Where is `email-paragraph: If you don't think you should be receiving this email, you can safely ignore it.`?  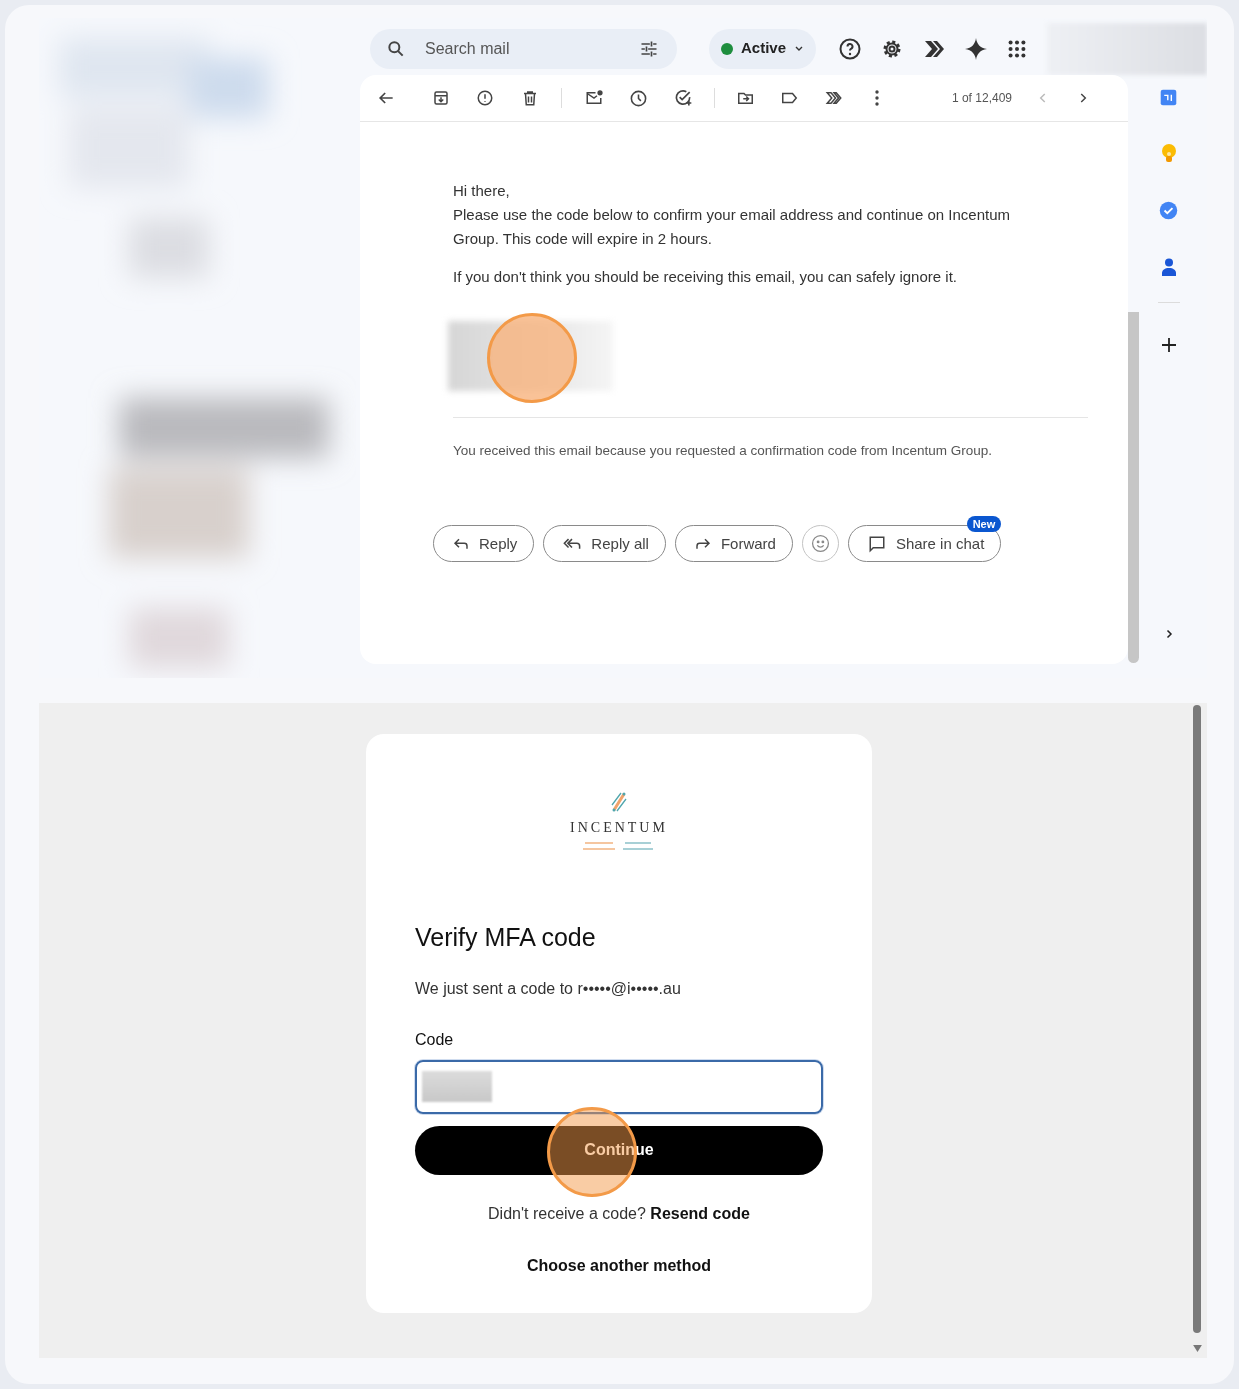 email-paragraph: If you don't think you should be receiving this email, you can safely ignore it. is located at coordinates (705, 277).